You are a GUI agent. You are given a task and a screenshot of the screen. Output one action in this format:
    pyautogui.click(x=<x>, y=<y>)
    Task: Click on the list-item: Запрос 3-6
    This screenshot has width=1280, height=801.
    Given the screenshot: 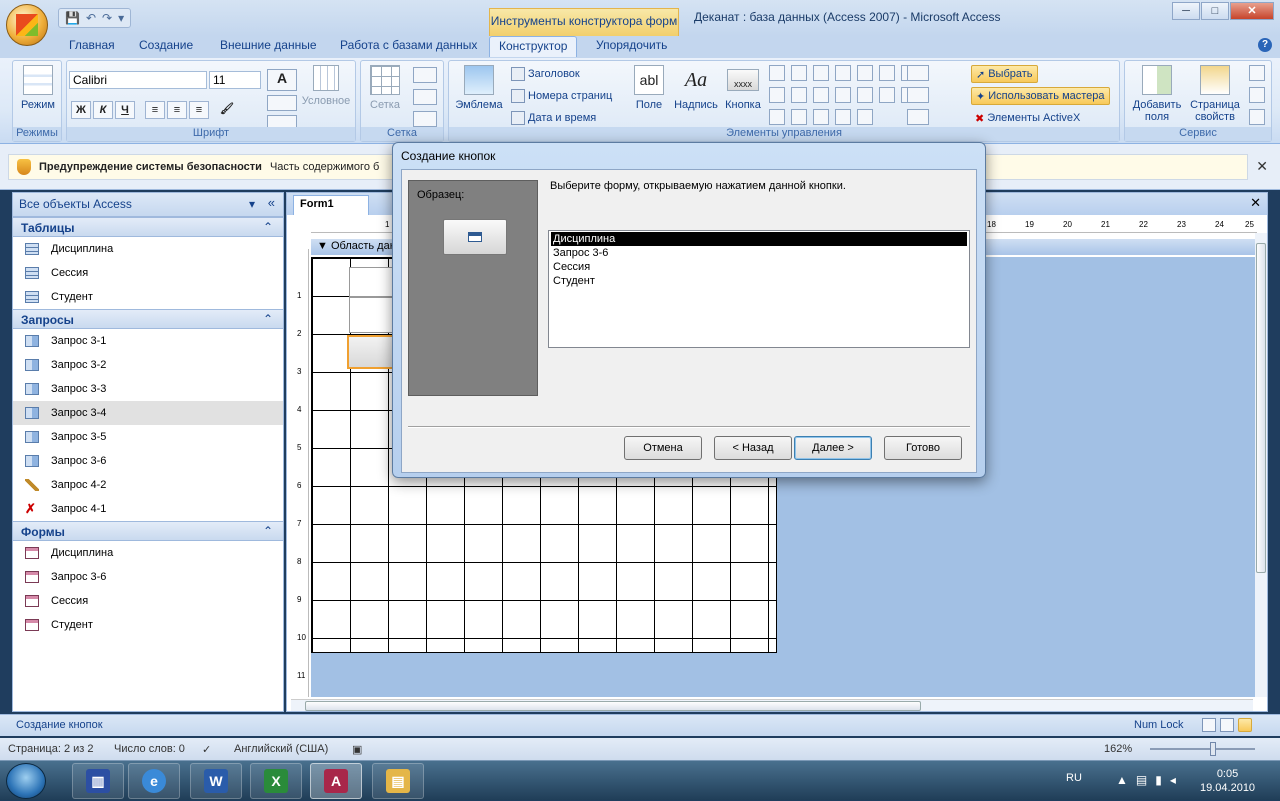 What is the action you would take?
    pyautogui.click(x=759, y=253)
    